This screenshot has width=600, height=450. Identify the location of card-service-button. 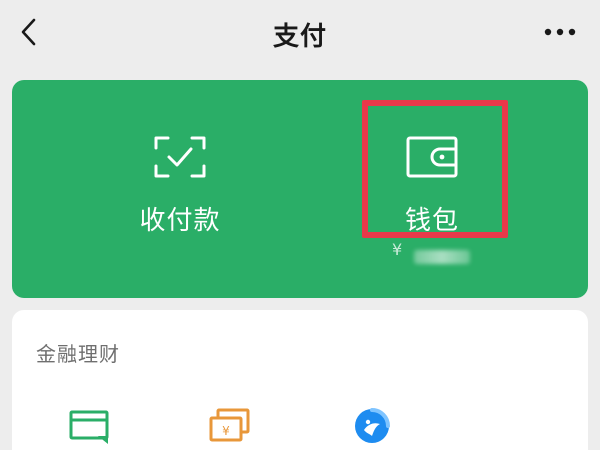
(90, 426).